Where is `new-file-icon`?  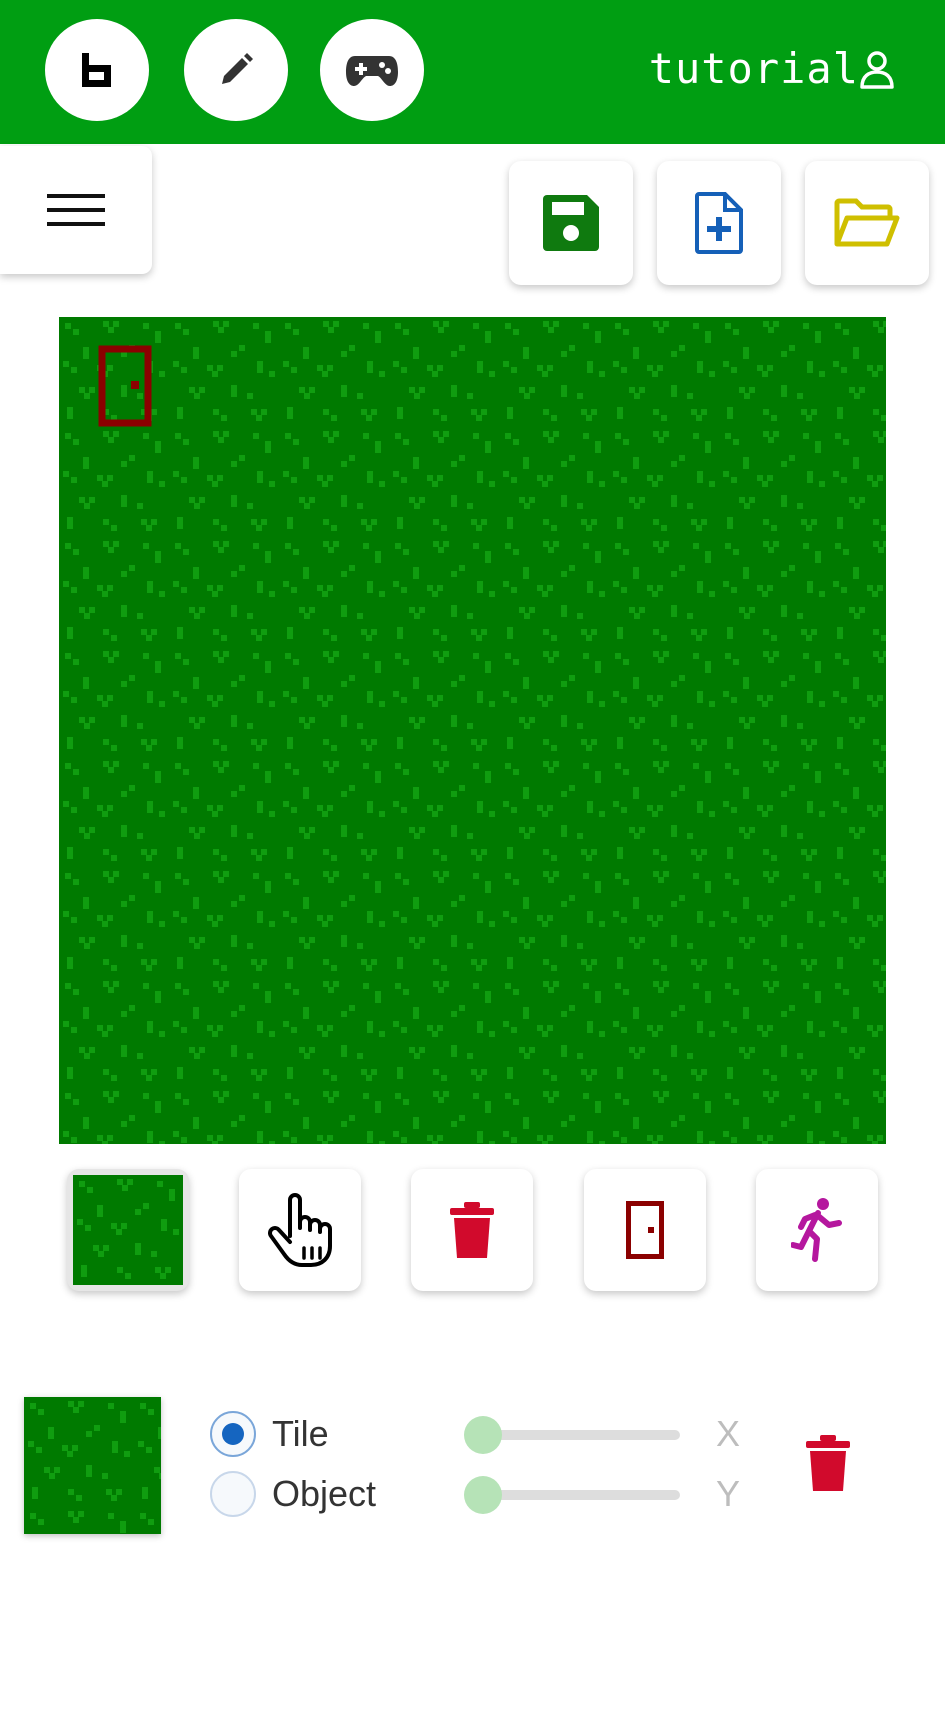 new-file-icon is located at coordinates (719, 223).